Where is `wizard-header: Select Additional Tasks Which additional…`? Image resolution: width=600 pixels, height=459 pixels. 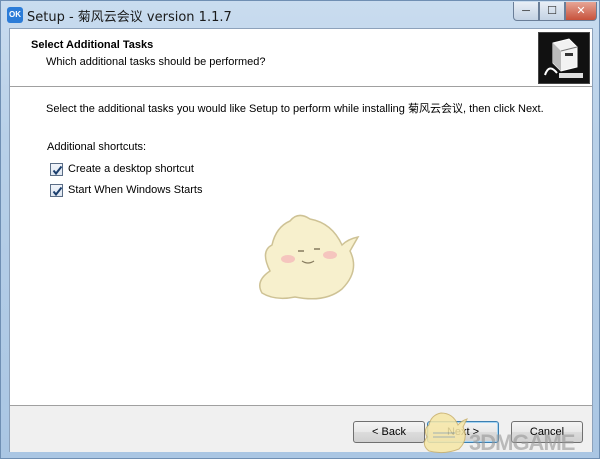
wizard-header: Select Additional Tasks Which additional… is located at coordinates (301, 58).